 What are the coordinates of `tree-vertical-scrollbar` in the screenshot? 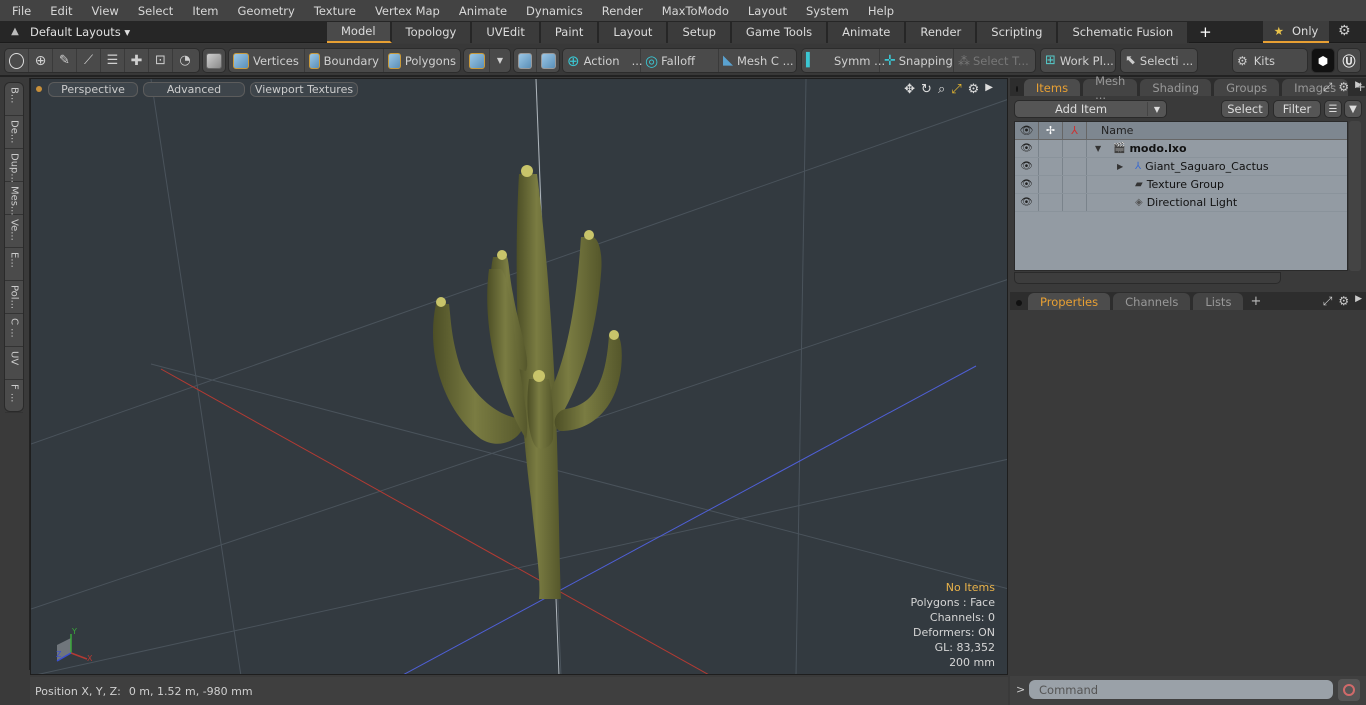 It's located at (1355, 196).